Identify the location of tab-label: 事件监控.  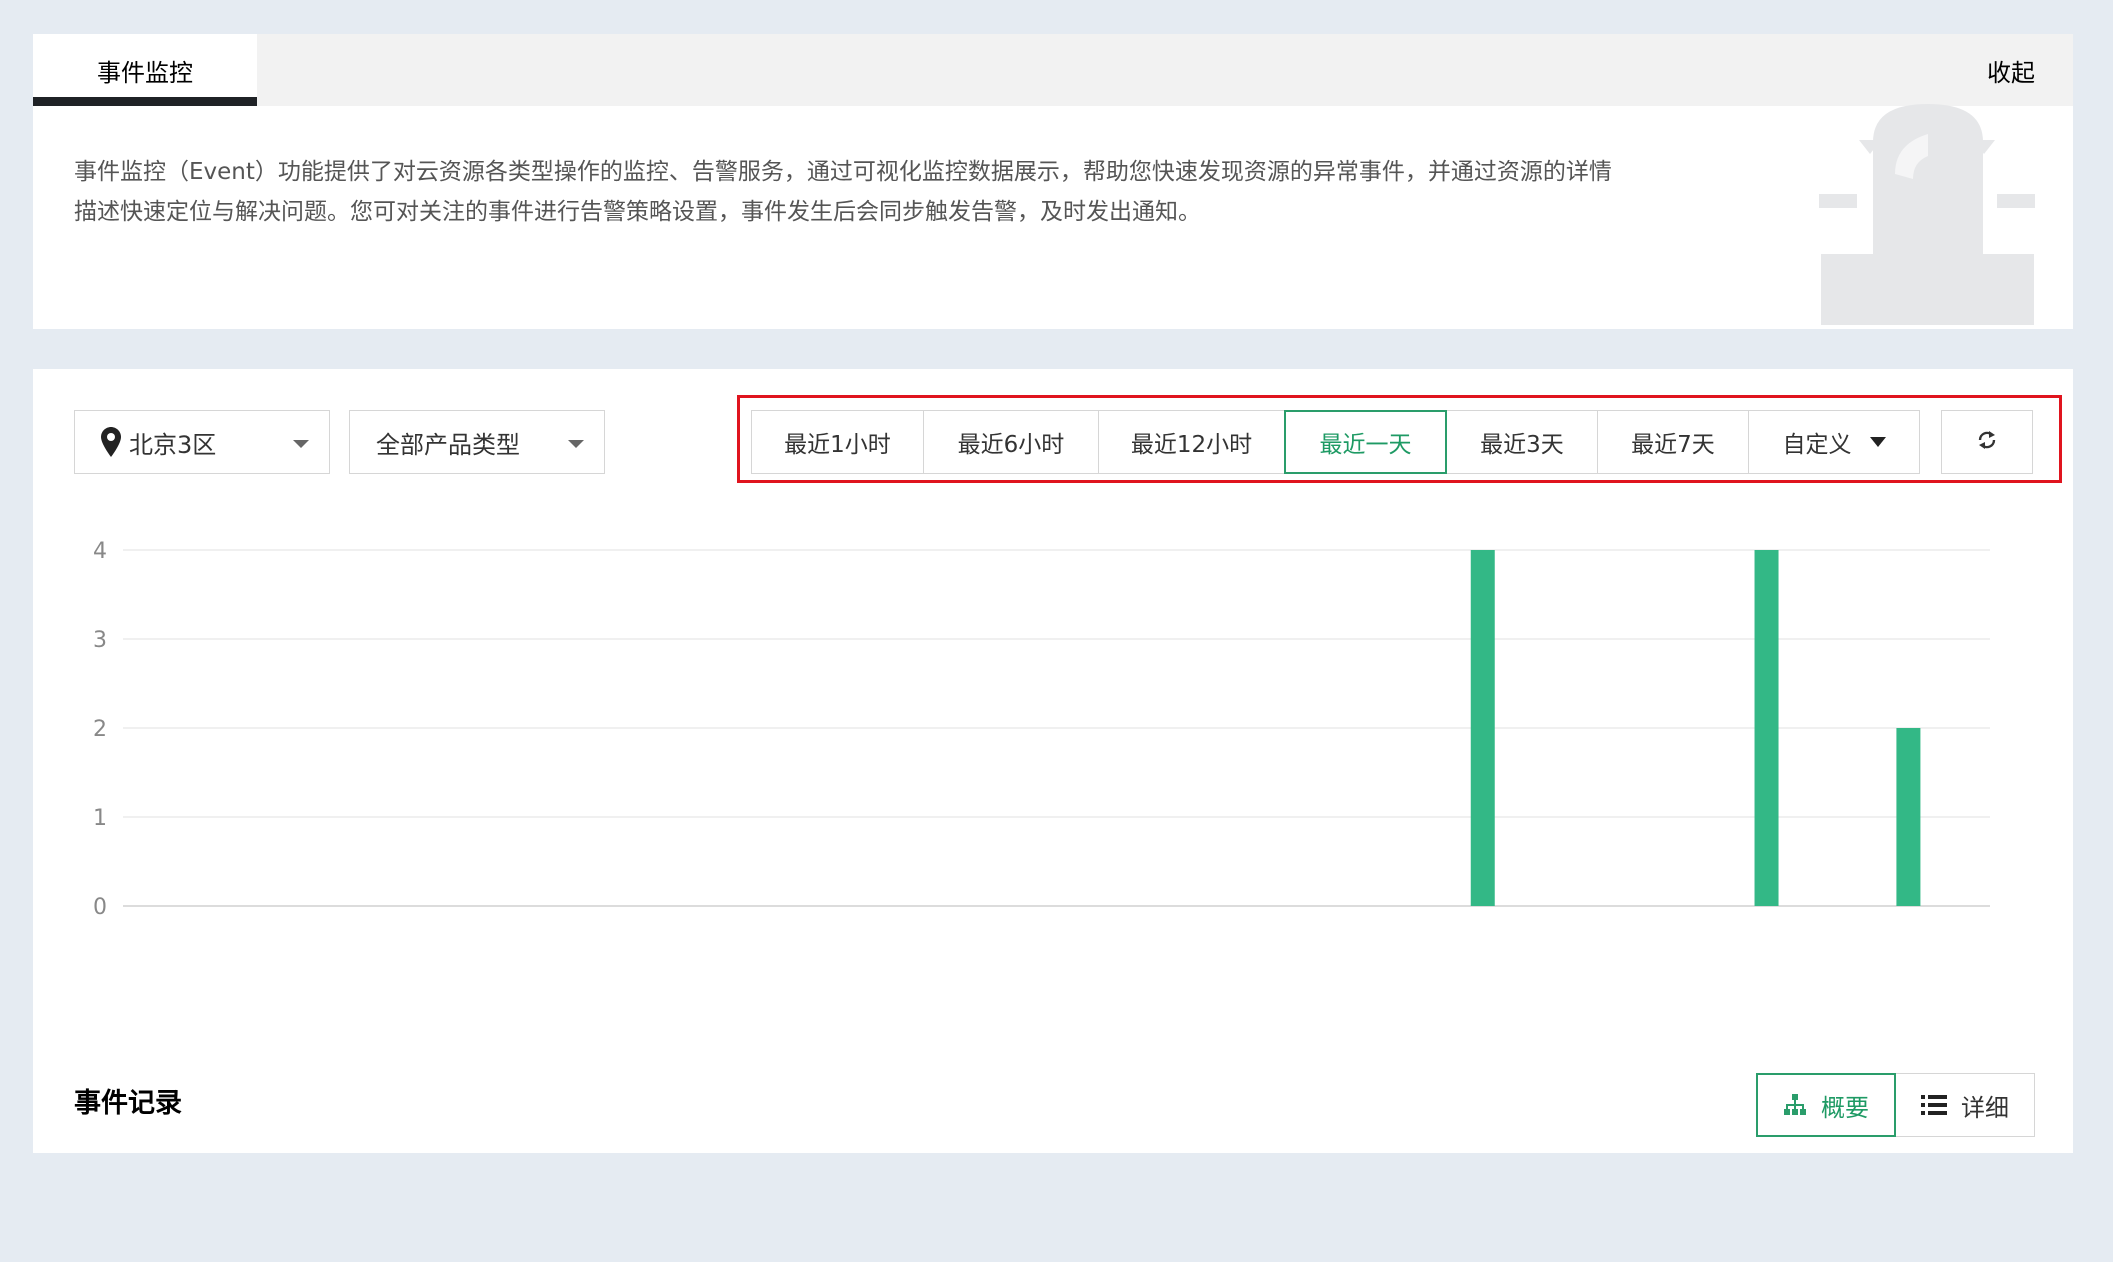
(145, 72).